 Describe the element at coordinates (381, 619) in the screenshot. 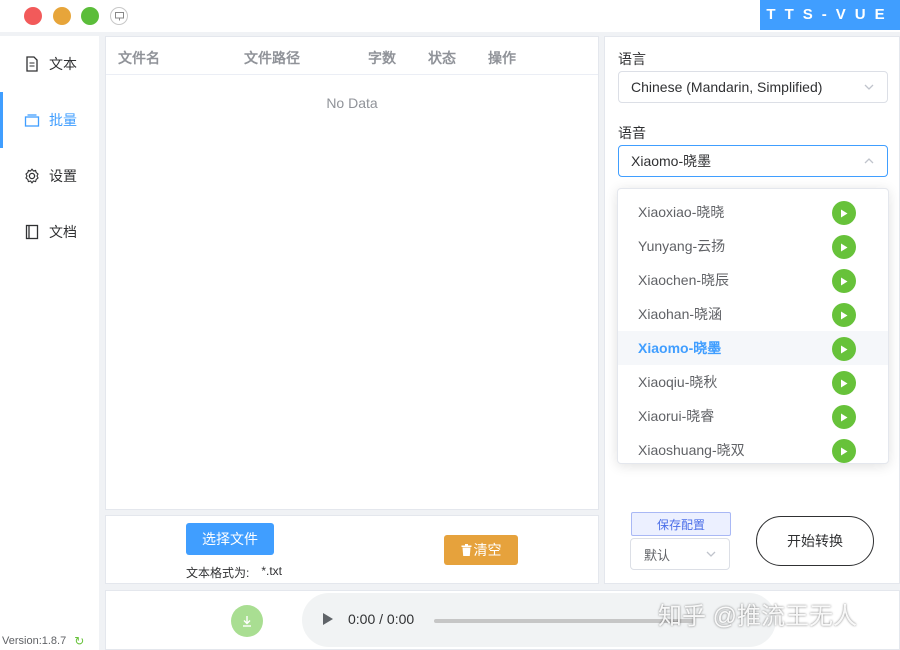

I see `audio-time: 0:00 / 0:00` at that location.